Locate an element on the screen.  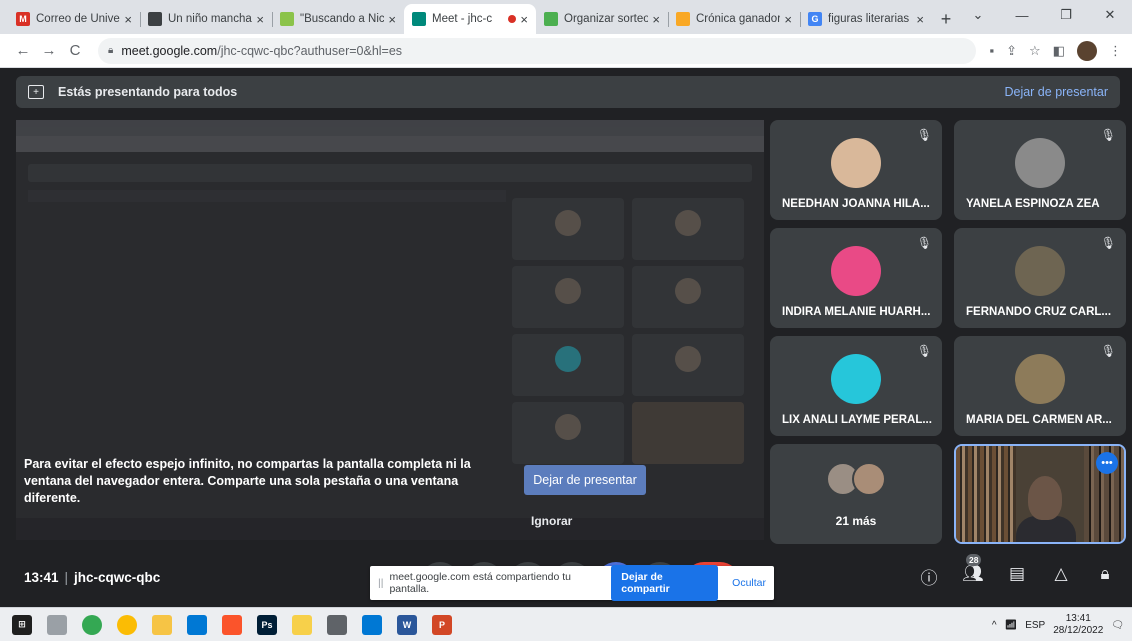
brave-icon is located at coordinates (232, 624).